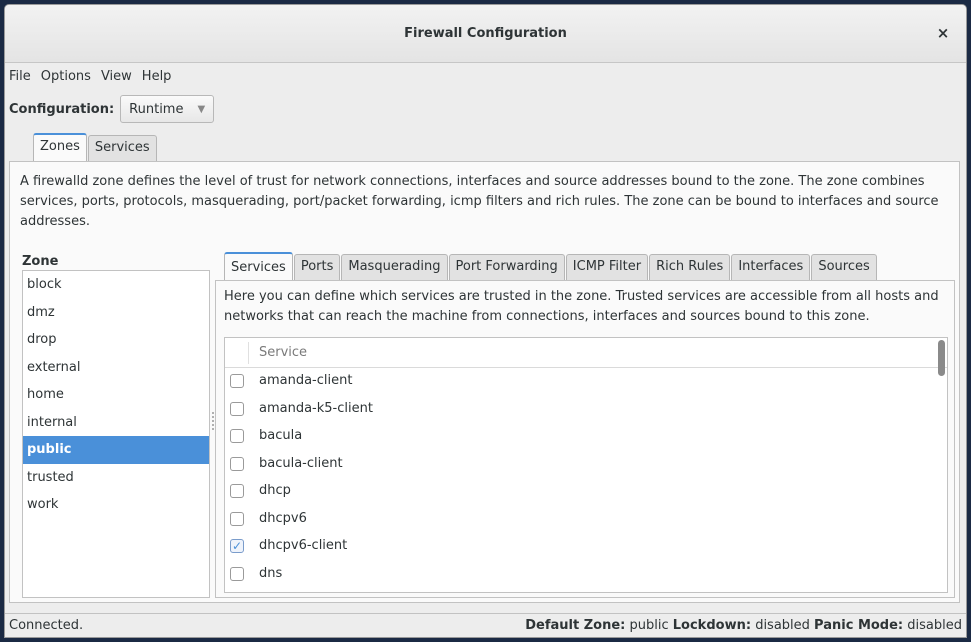  I want to click on title-bar: Firewall Configuration ×, so click(485, 34).